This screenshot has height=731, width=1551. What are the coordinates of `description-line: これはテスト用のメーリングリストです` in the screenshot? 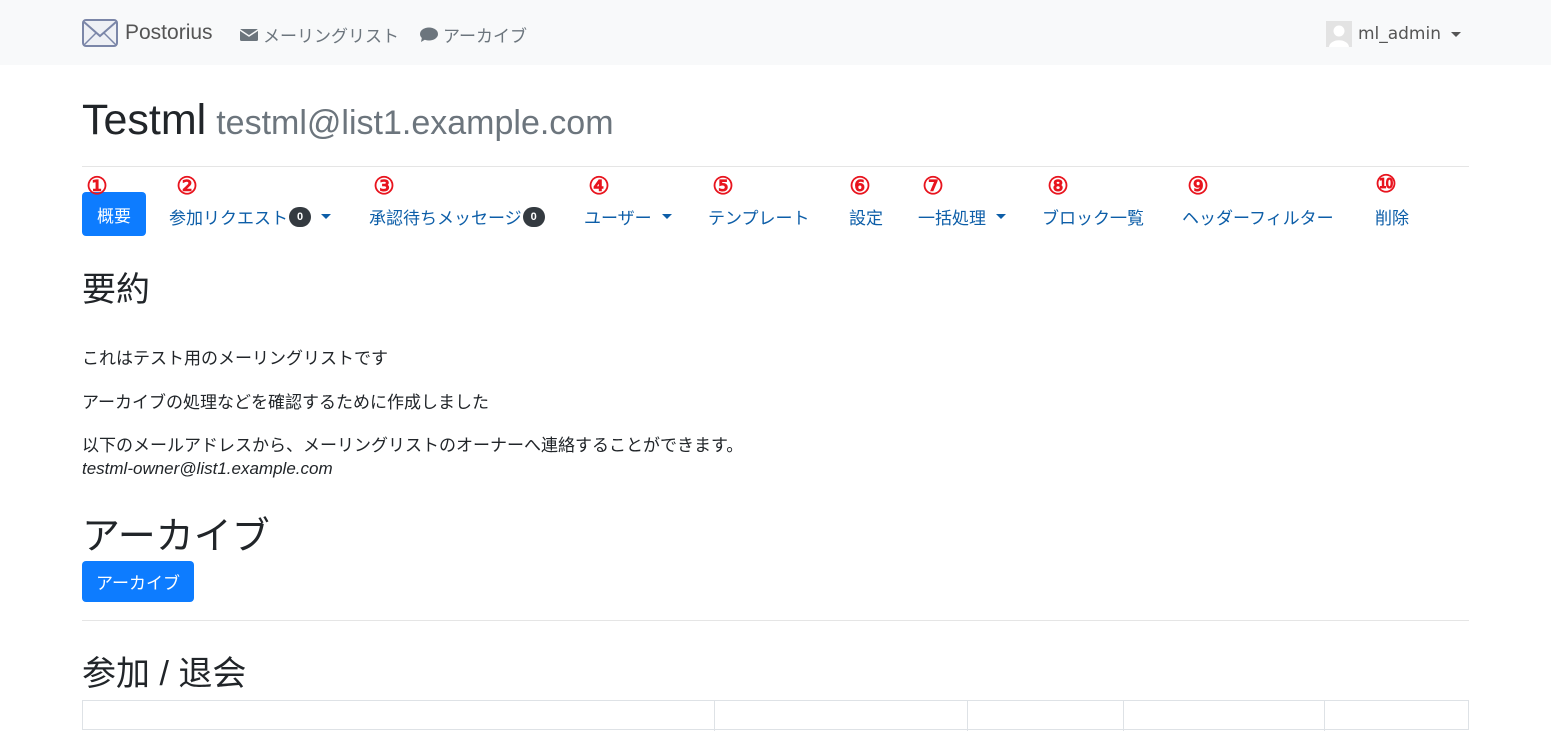 It's located at (235, 358).